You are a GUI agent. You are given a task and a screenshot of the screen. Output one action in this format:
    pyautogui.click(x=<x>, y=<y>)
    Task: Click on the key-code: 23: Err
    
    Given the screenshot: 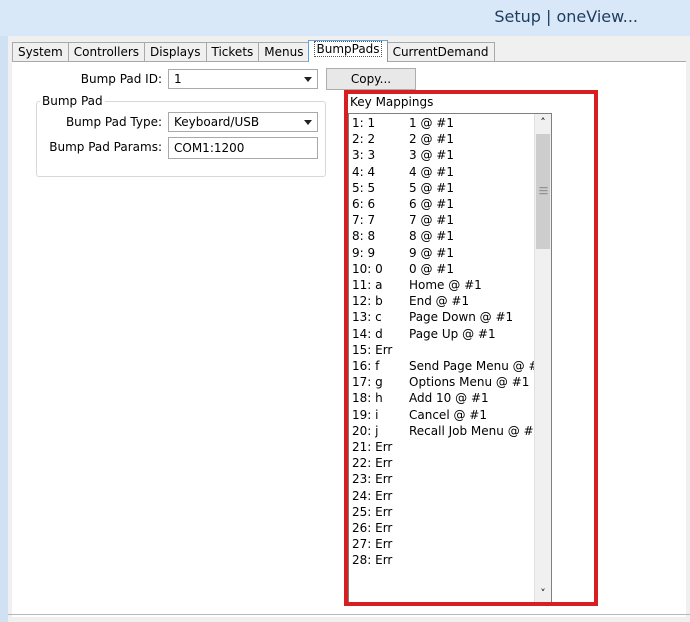 What is the action you would take?
    pyautogui.click(x=372, y=479)
    